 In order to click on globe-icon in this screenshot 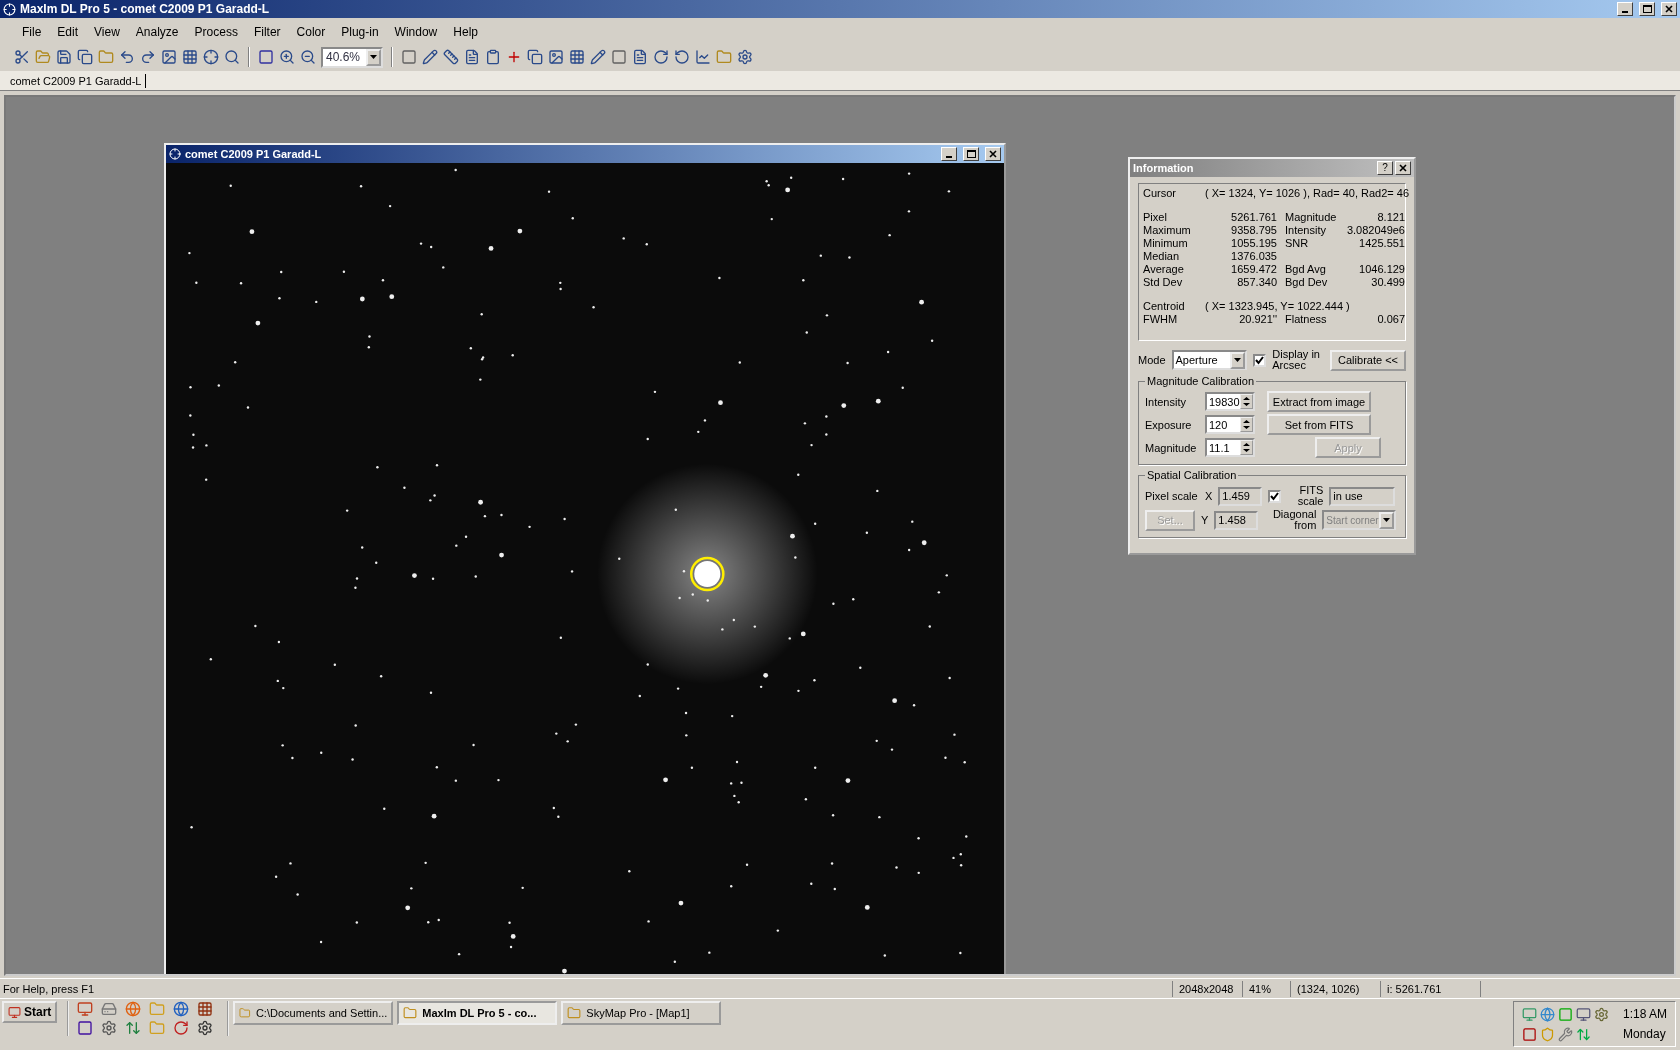, I will do `click(181, 1009)`.